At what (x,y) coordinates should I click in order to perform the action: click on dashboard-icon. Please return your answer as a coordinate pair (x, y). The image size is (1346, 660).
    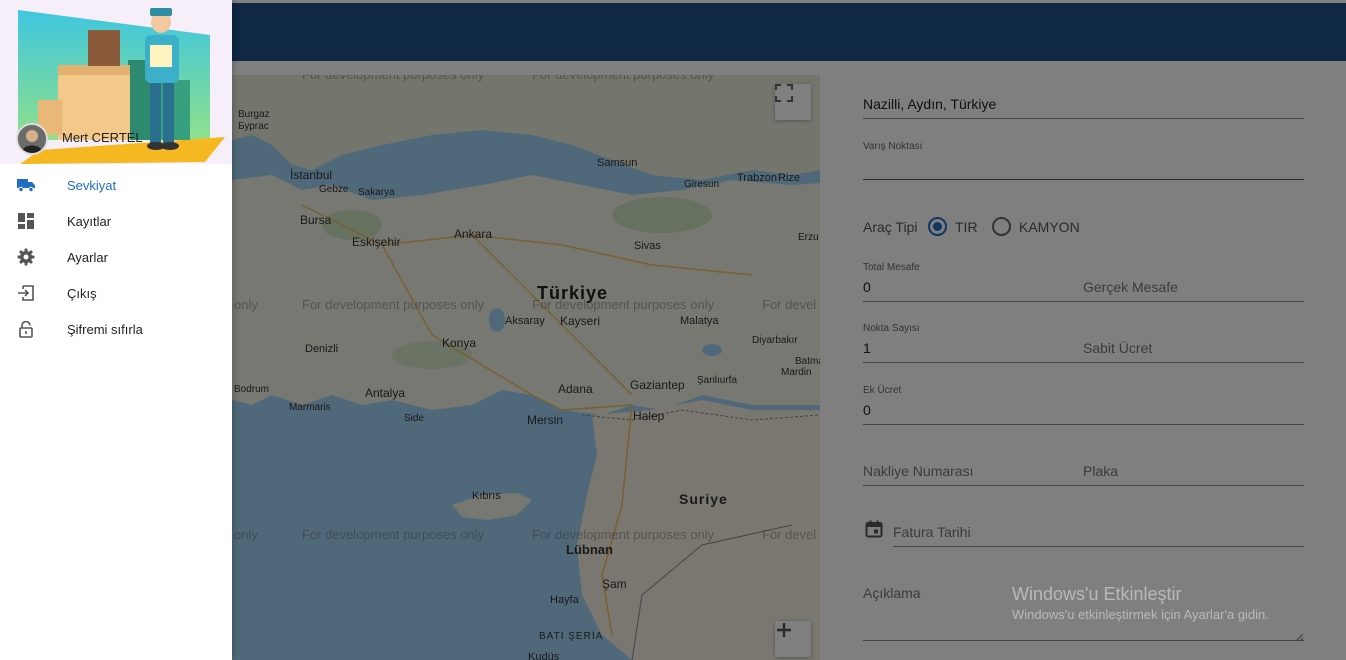
    Looking at the image, I should click on (26, 221).